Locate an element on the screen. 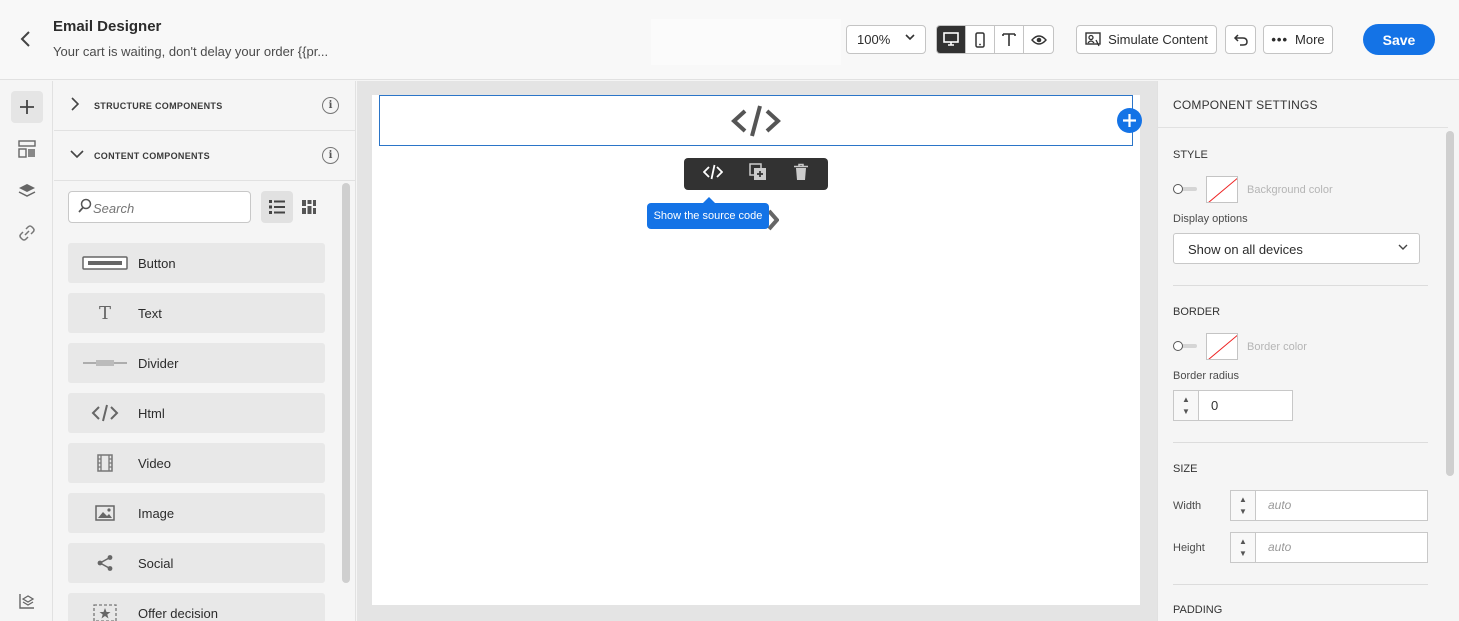  zoom-select: 100% is located at coordinates (886, 39).